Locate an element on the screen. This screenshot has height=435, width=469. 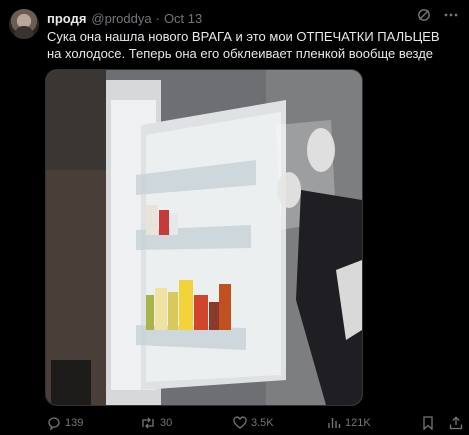
views-button: 121K is located at coordinates (349, 423).